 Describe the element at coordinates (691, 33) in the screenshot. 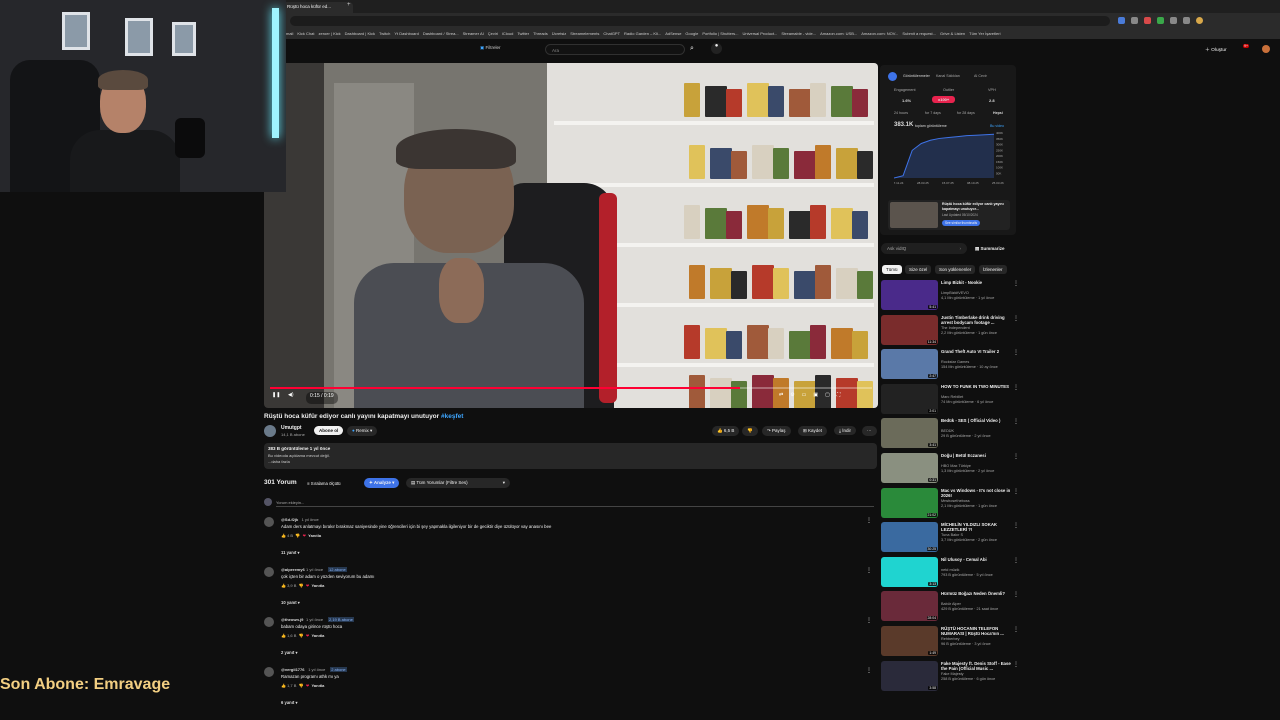

I see `bookmark-item: Google` at that location.